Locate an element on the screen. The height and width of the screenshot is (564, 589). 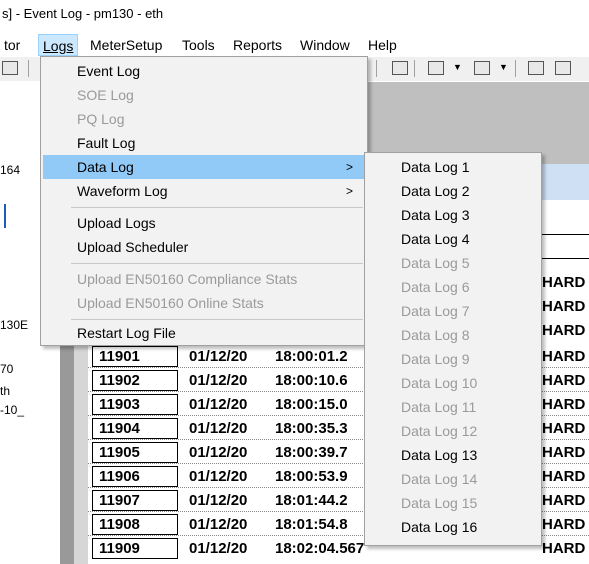
menu-help: Help is located at coordinates (382, 45).